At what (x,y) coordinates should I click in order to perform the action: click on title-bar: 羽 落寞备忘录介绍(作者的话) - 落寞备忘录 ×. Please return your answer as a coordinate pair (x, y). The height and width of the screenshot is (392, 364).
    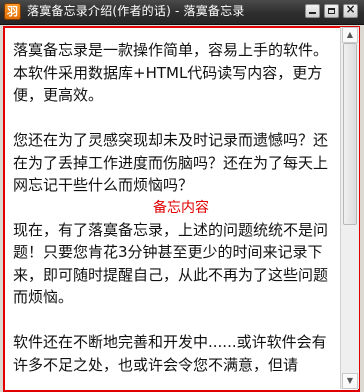
    Looking at the image, I should click on (182, 12).